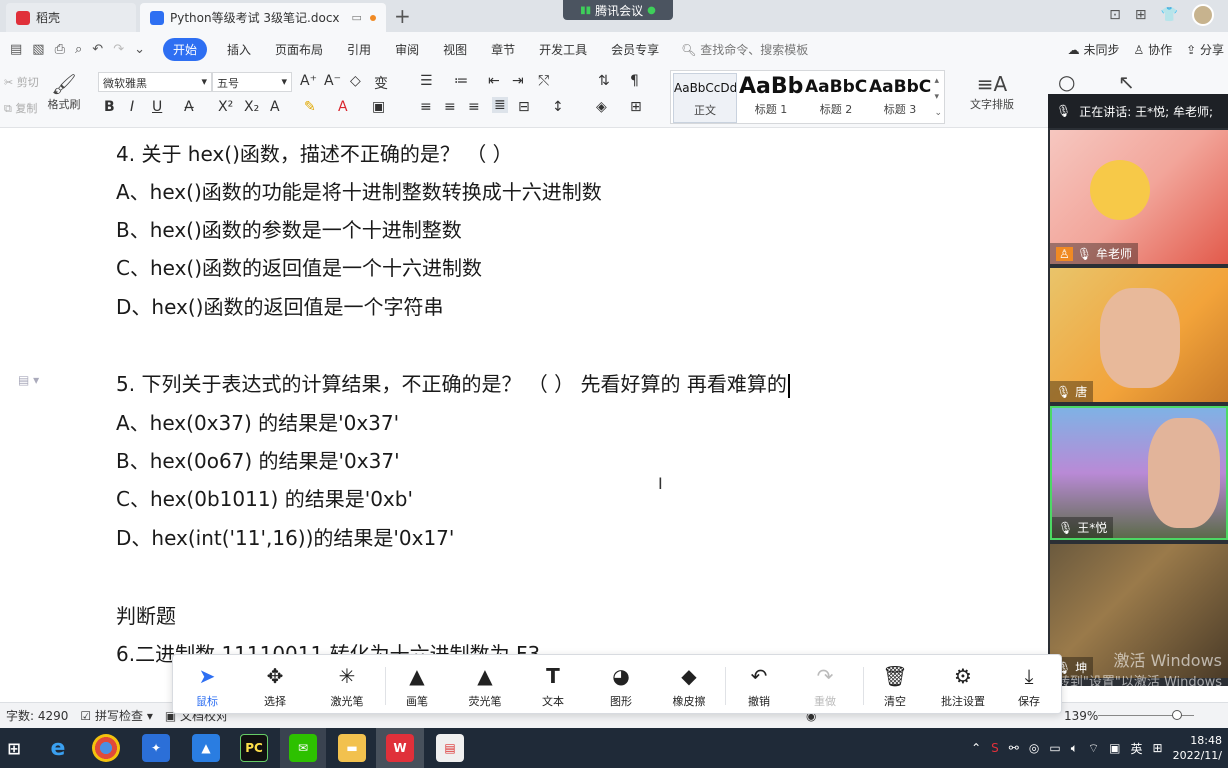 Image resolution: width=1228 pixels, height=768 pixels. Describe the element at coordinates (543, 81) in the screenshot. I see `chinese-layout-icon: ⤲` at that location.